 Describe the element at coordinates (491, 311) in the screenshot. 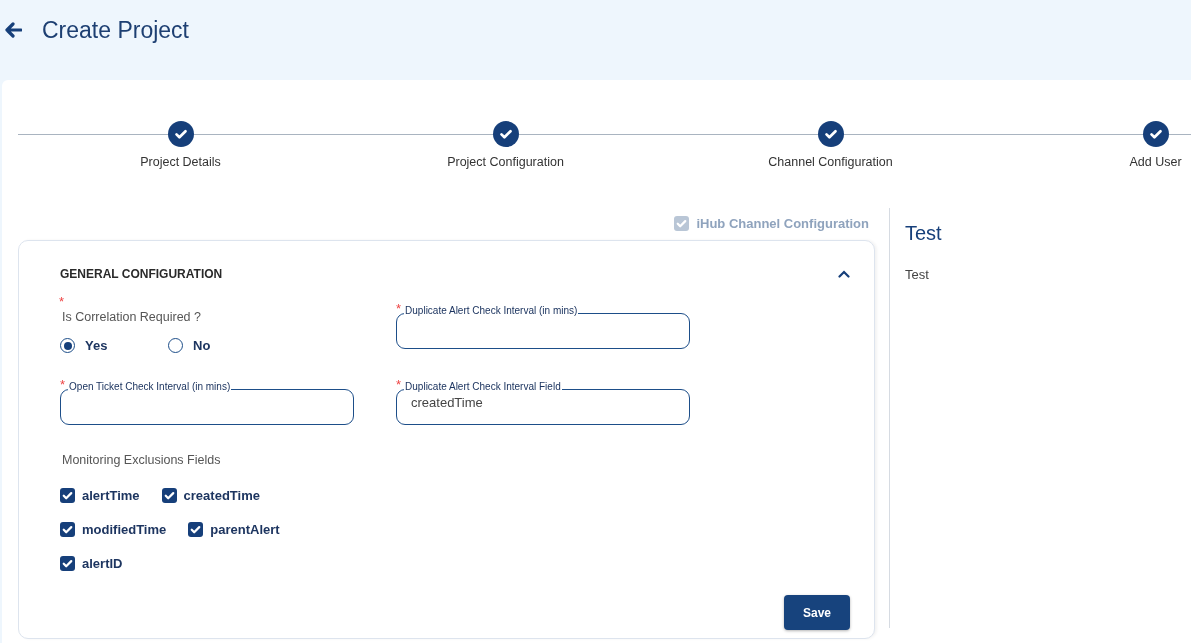

I see `field-label: Duplicate Alert Check Interval (in mins)` at that location.